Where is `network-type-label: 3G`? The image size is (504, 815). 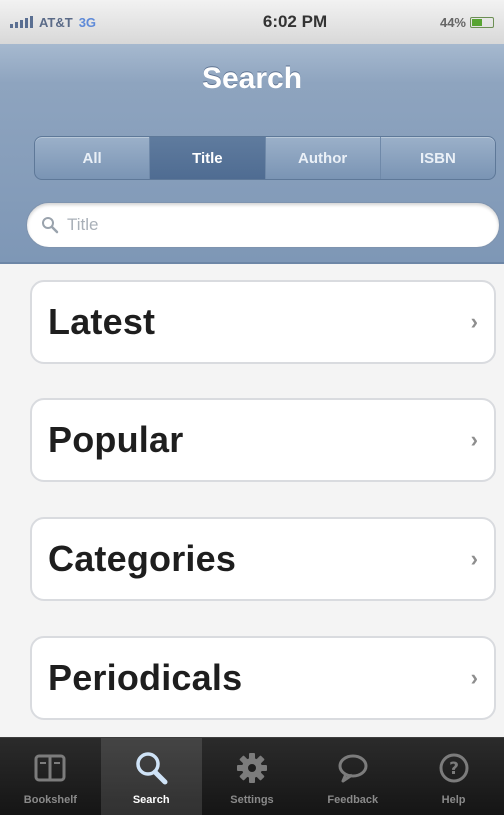 network-type-label: 3G is located at coordinates (87, 22).